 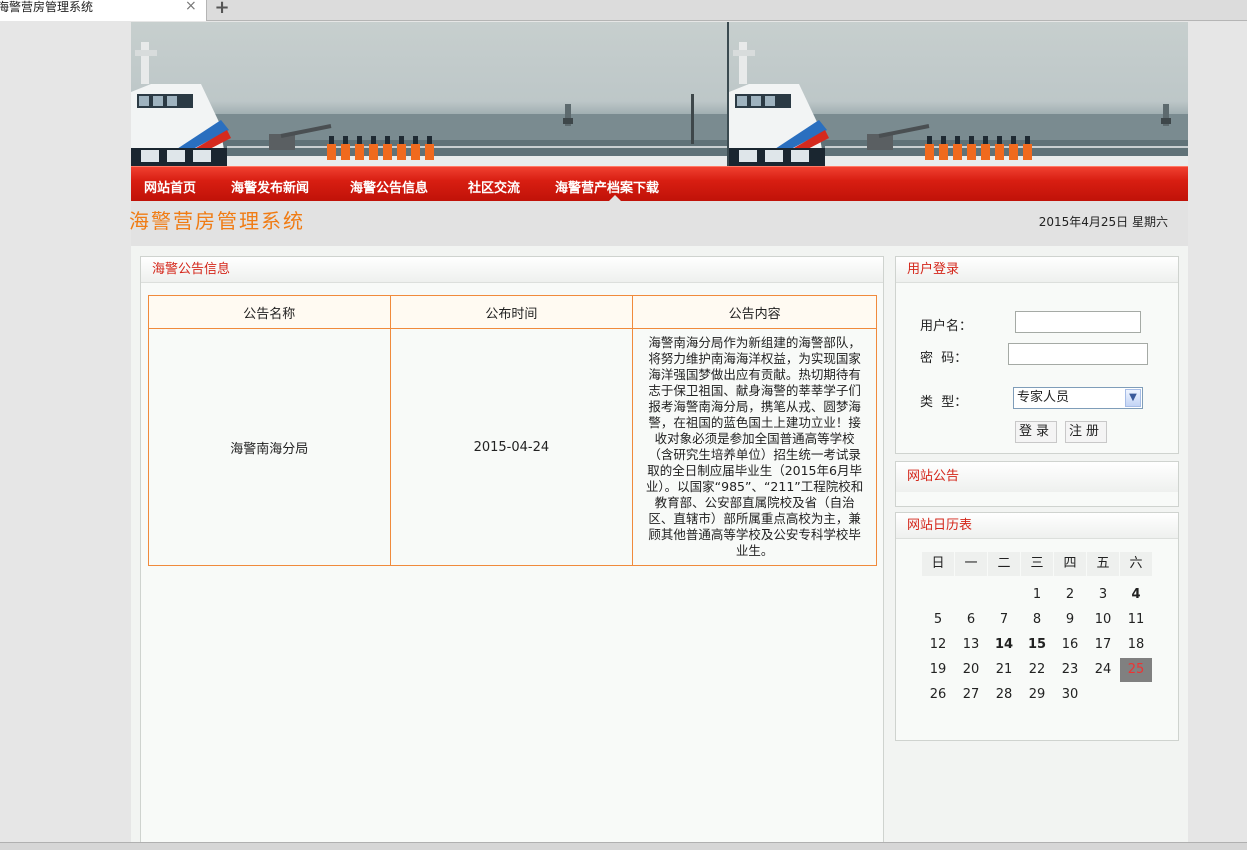 I want to click on browser-status-bar, so click(x=623, y=846).